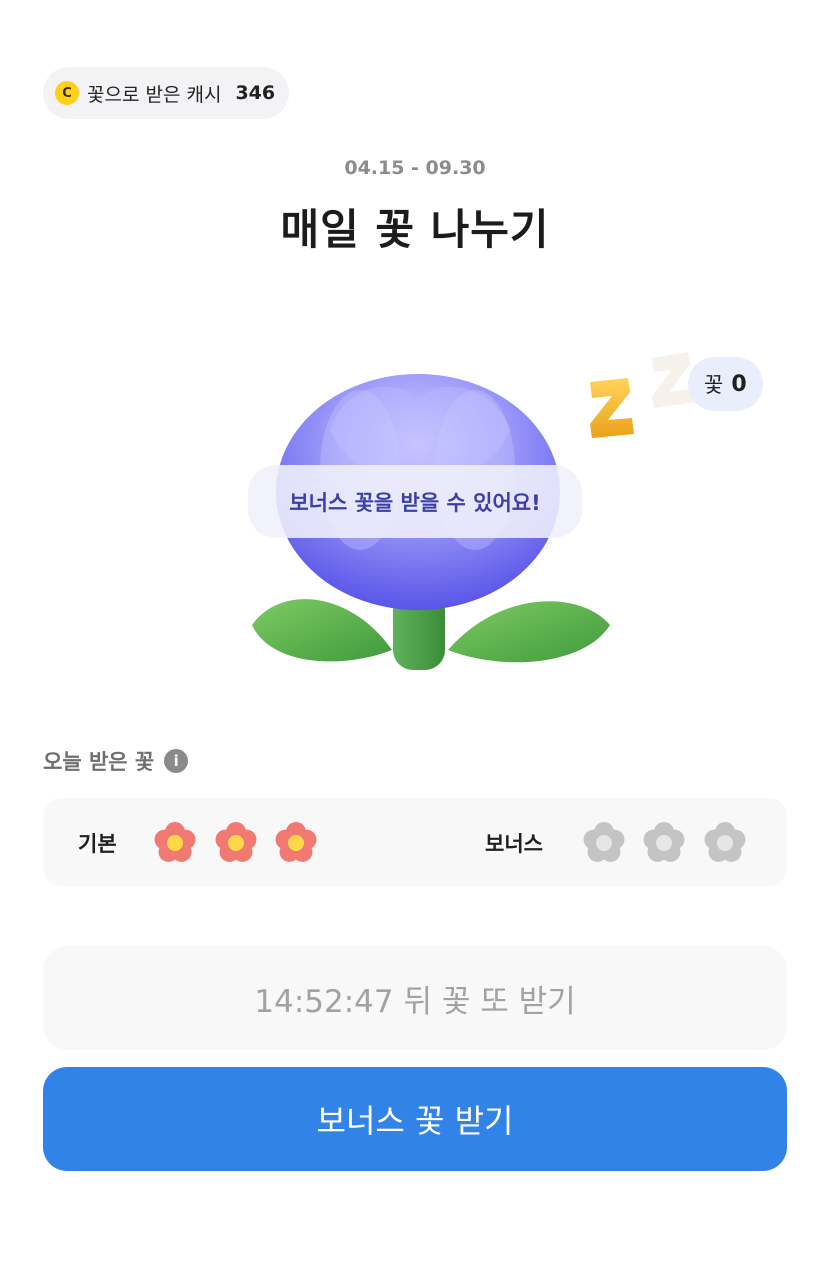 The height and width of the screenshot is (1266, 830). I want to click on next-flower-timer: 14:52:47 뒤 꽃 또 받기, so click(415, 998).